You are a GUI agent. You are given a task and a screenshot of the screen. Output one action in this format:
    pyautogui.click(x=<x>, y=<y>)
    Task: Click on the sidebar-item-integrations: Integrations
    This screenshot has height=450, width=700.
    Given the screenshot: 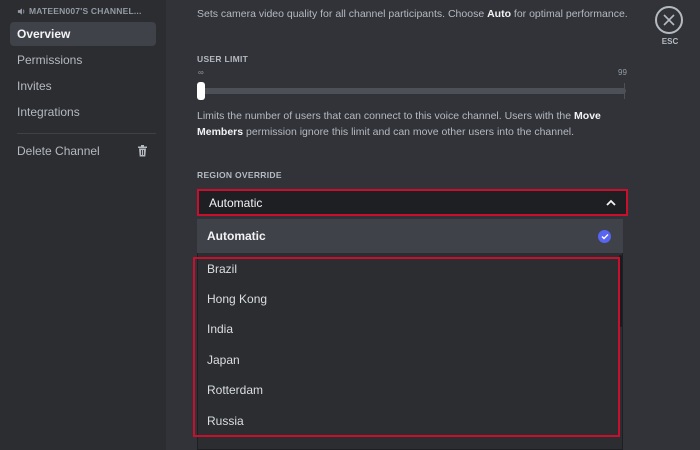 What is the action you would take?
    pyautogui.click(x=83, y=112)
    